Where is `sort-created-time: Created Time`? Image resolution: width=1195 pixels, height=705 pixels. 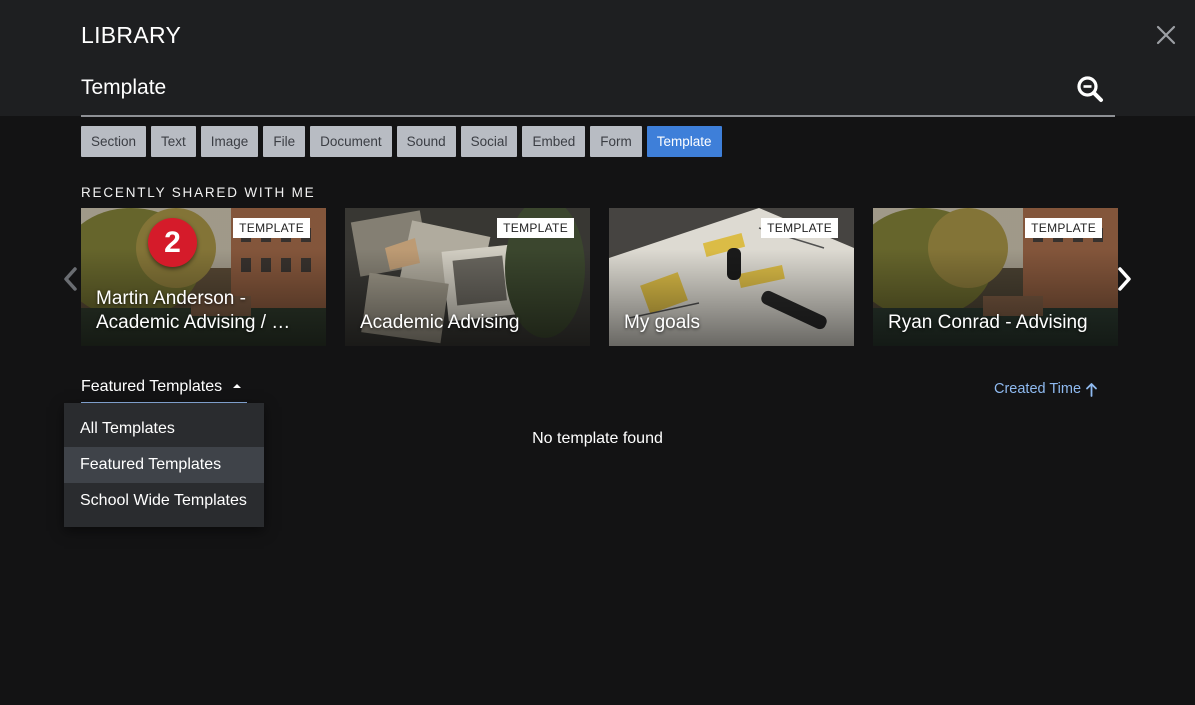
sort-created-time: Created Time is located at coordinates (1046, 389).